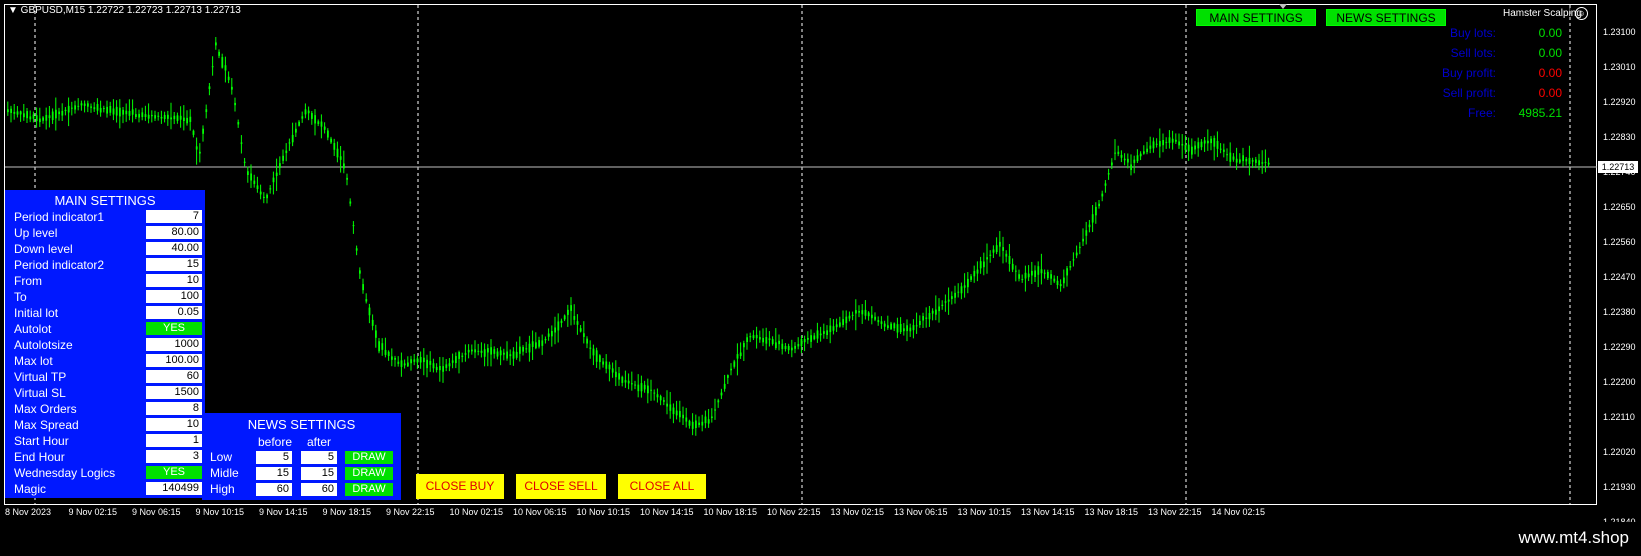  What do you see at coordinates (174, 344) in the screenshot?
I see `setting-input: 1000` at bounding box center [174, 344].